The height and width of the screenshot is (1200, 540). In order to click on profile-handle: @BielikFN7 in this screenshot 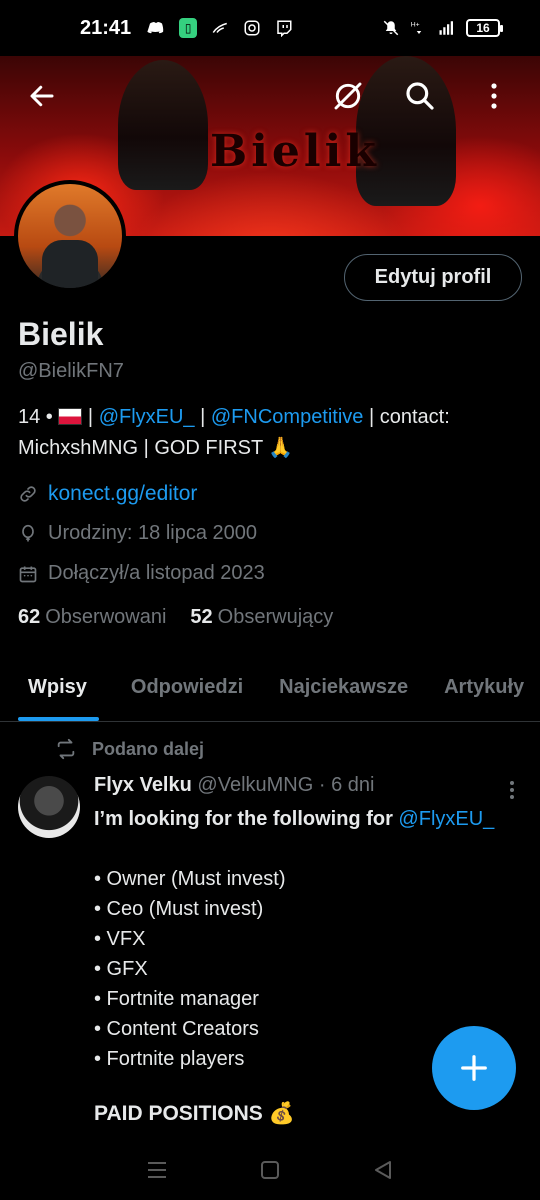, I will do `click(71, 371)`.